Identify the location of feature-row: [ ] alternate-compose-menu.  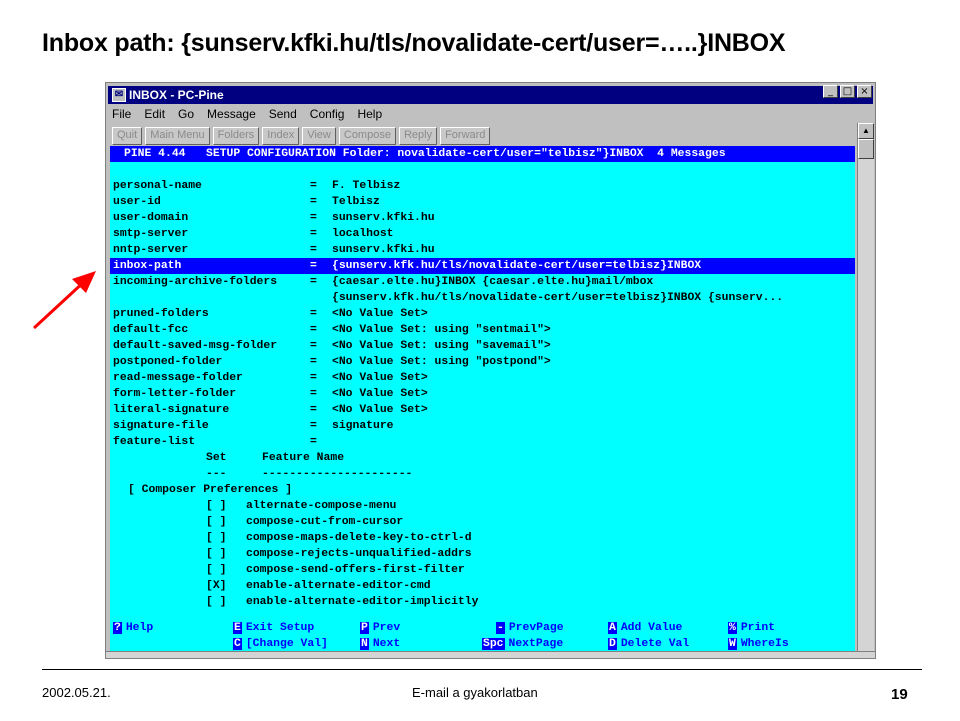
(482, 506).